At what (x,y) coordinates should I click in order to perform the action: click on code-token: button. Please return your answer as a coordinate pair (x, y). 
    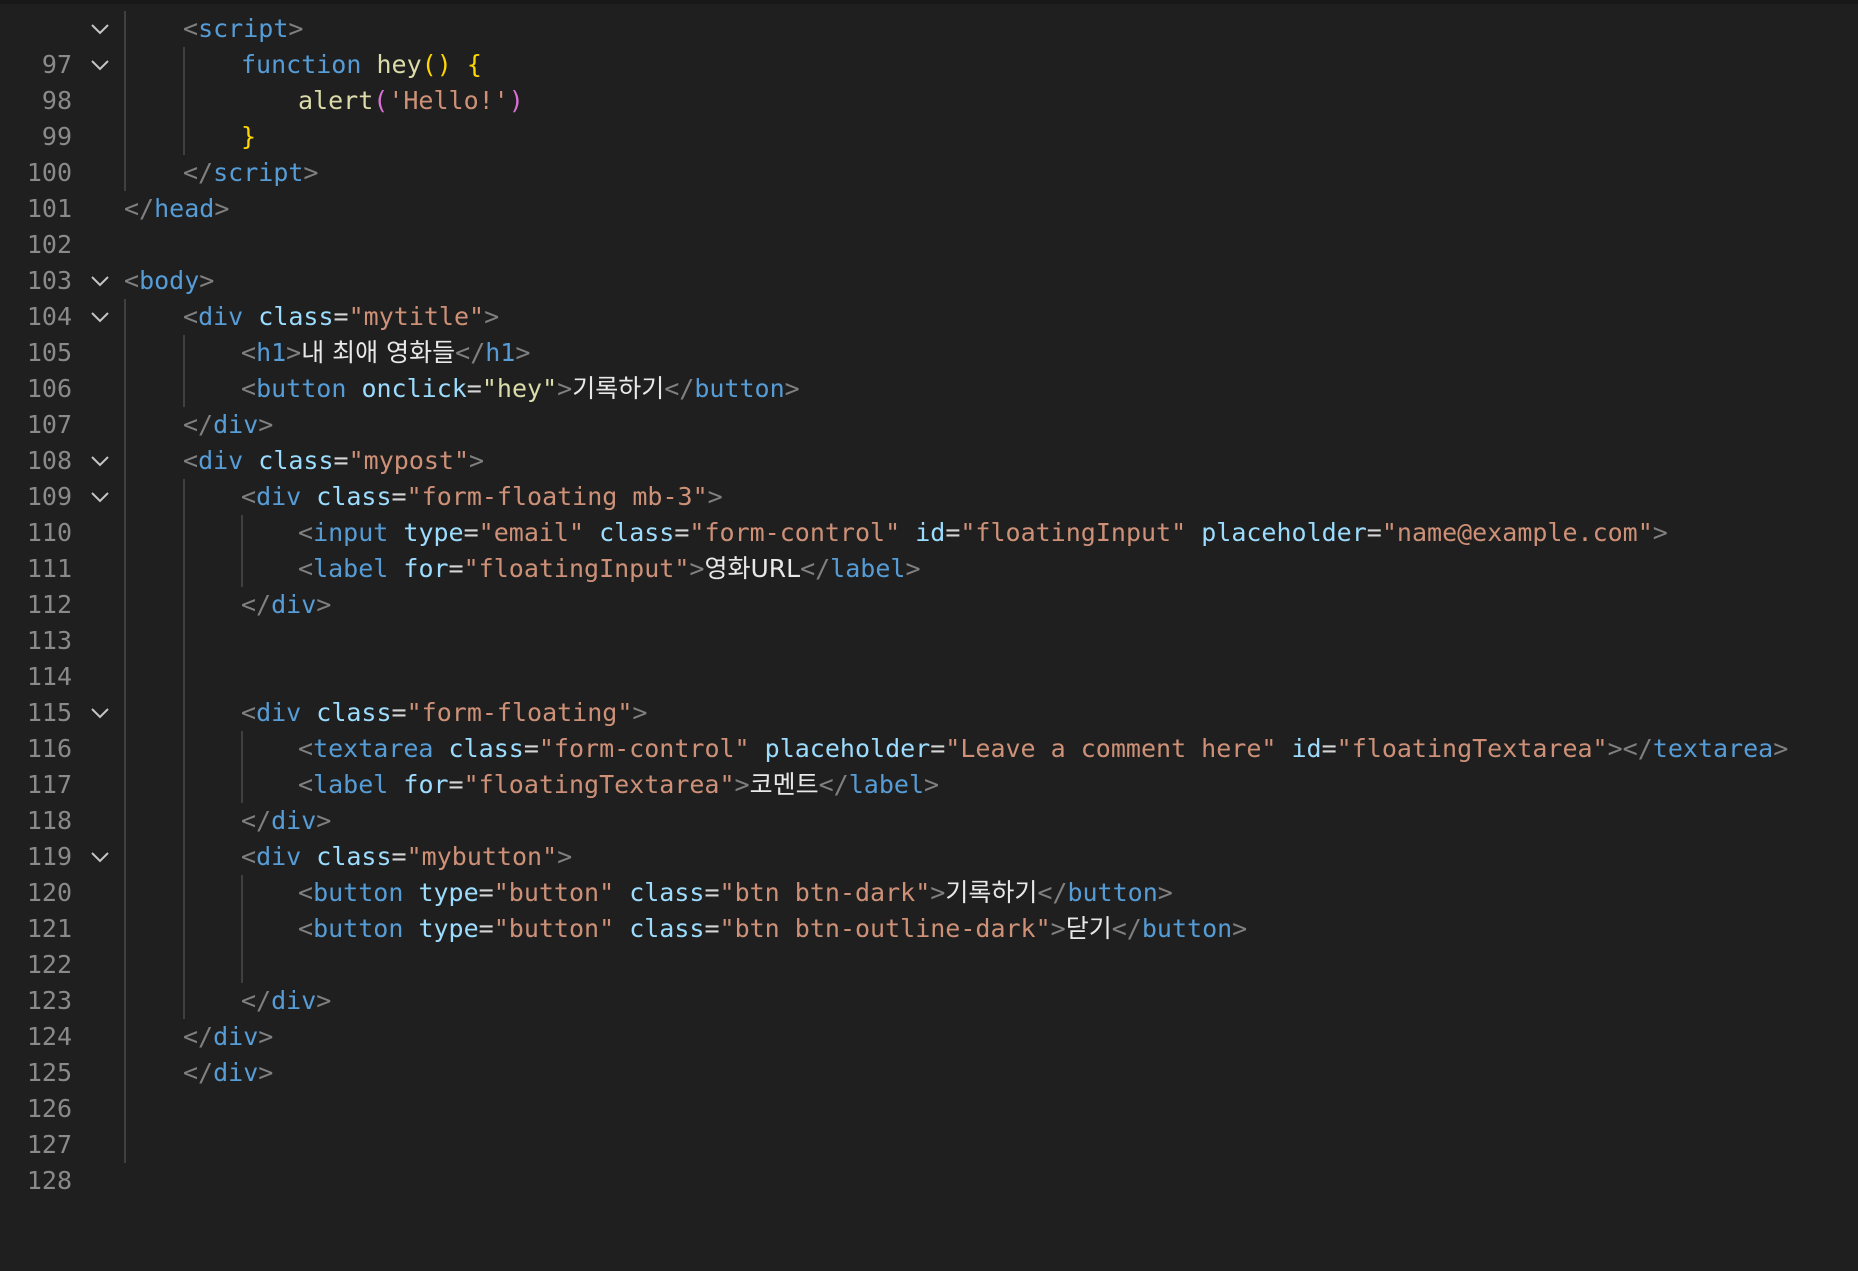
    Looking at the image, I should click on (1187, 928).